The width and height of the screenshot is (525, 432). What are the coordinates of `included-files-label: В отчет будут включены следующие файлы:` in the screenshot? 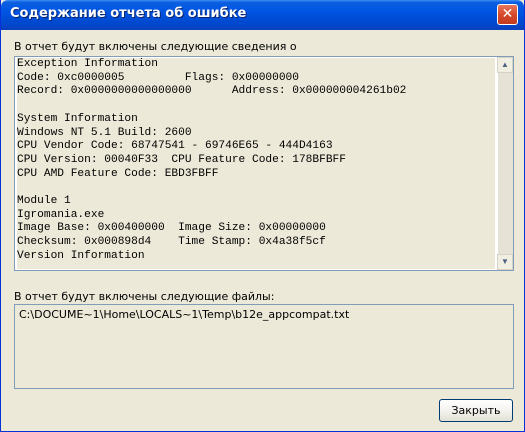 It's located at (144, 296).